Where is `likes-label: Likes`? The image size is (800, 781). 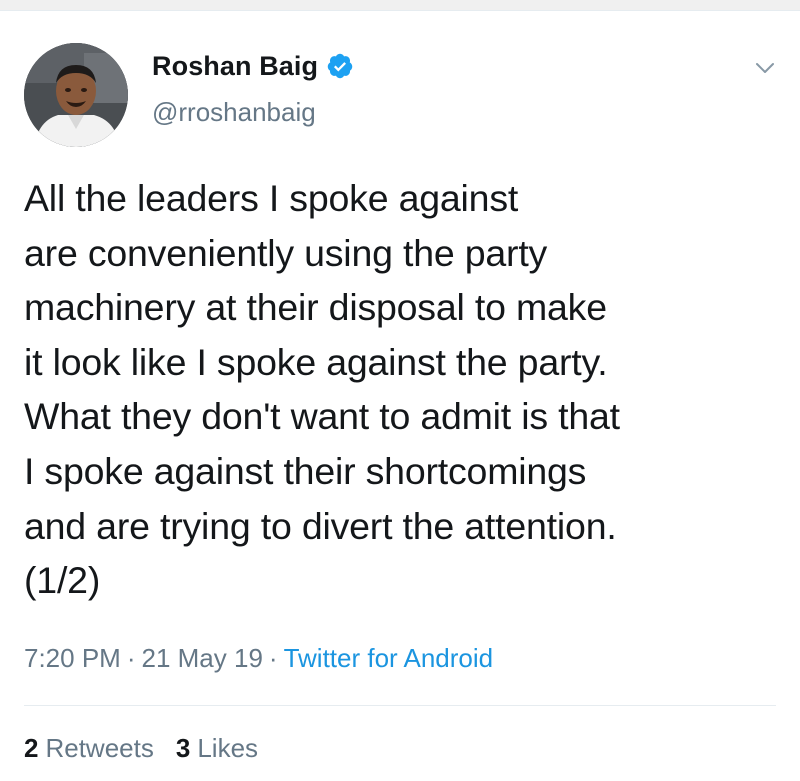
likes-label: Likes is located at coordinates (228, 748).